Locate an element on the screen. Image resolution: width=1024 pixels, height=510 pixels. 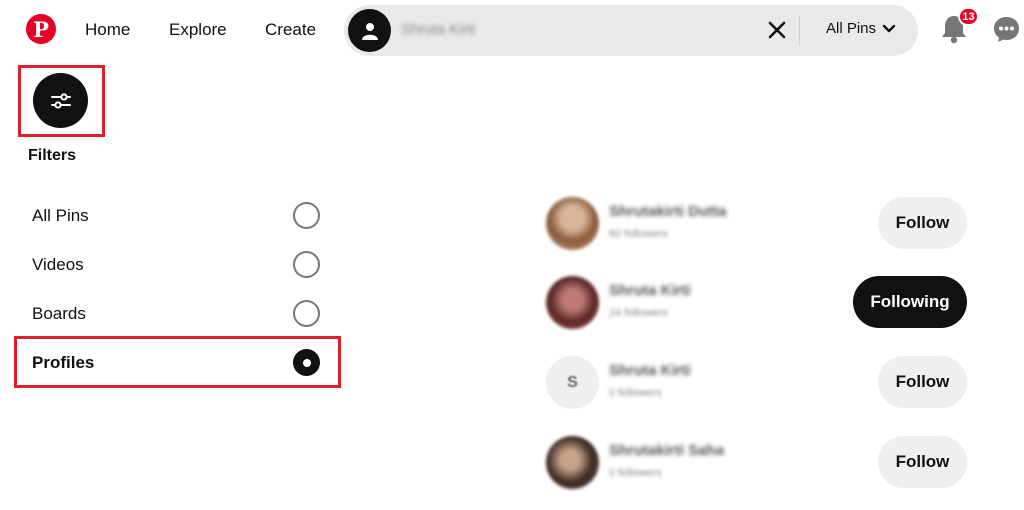
avatar: S is located at coordinates (572, 382).